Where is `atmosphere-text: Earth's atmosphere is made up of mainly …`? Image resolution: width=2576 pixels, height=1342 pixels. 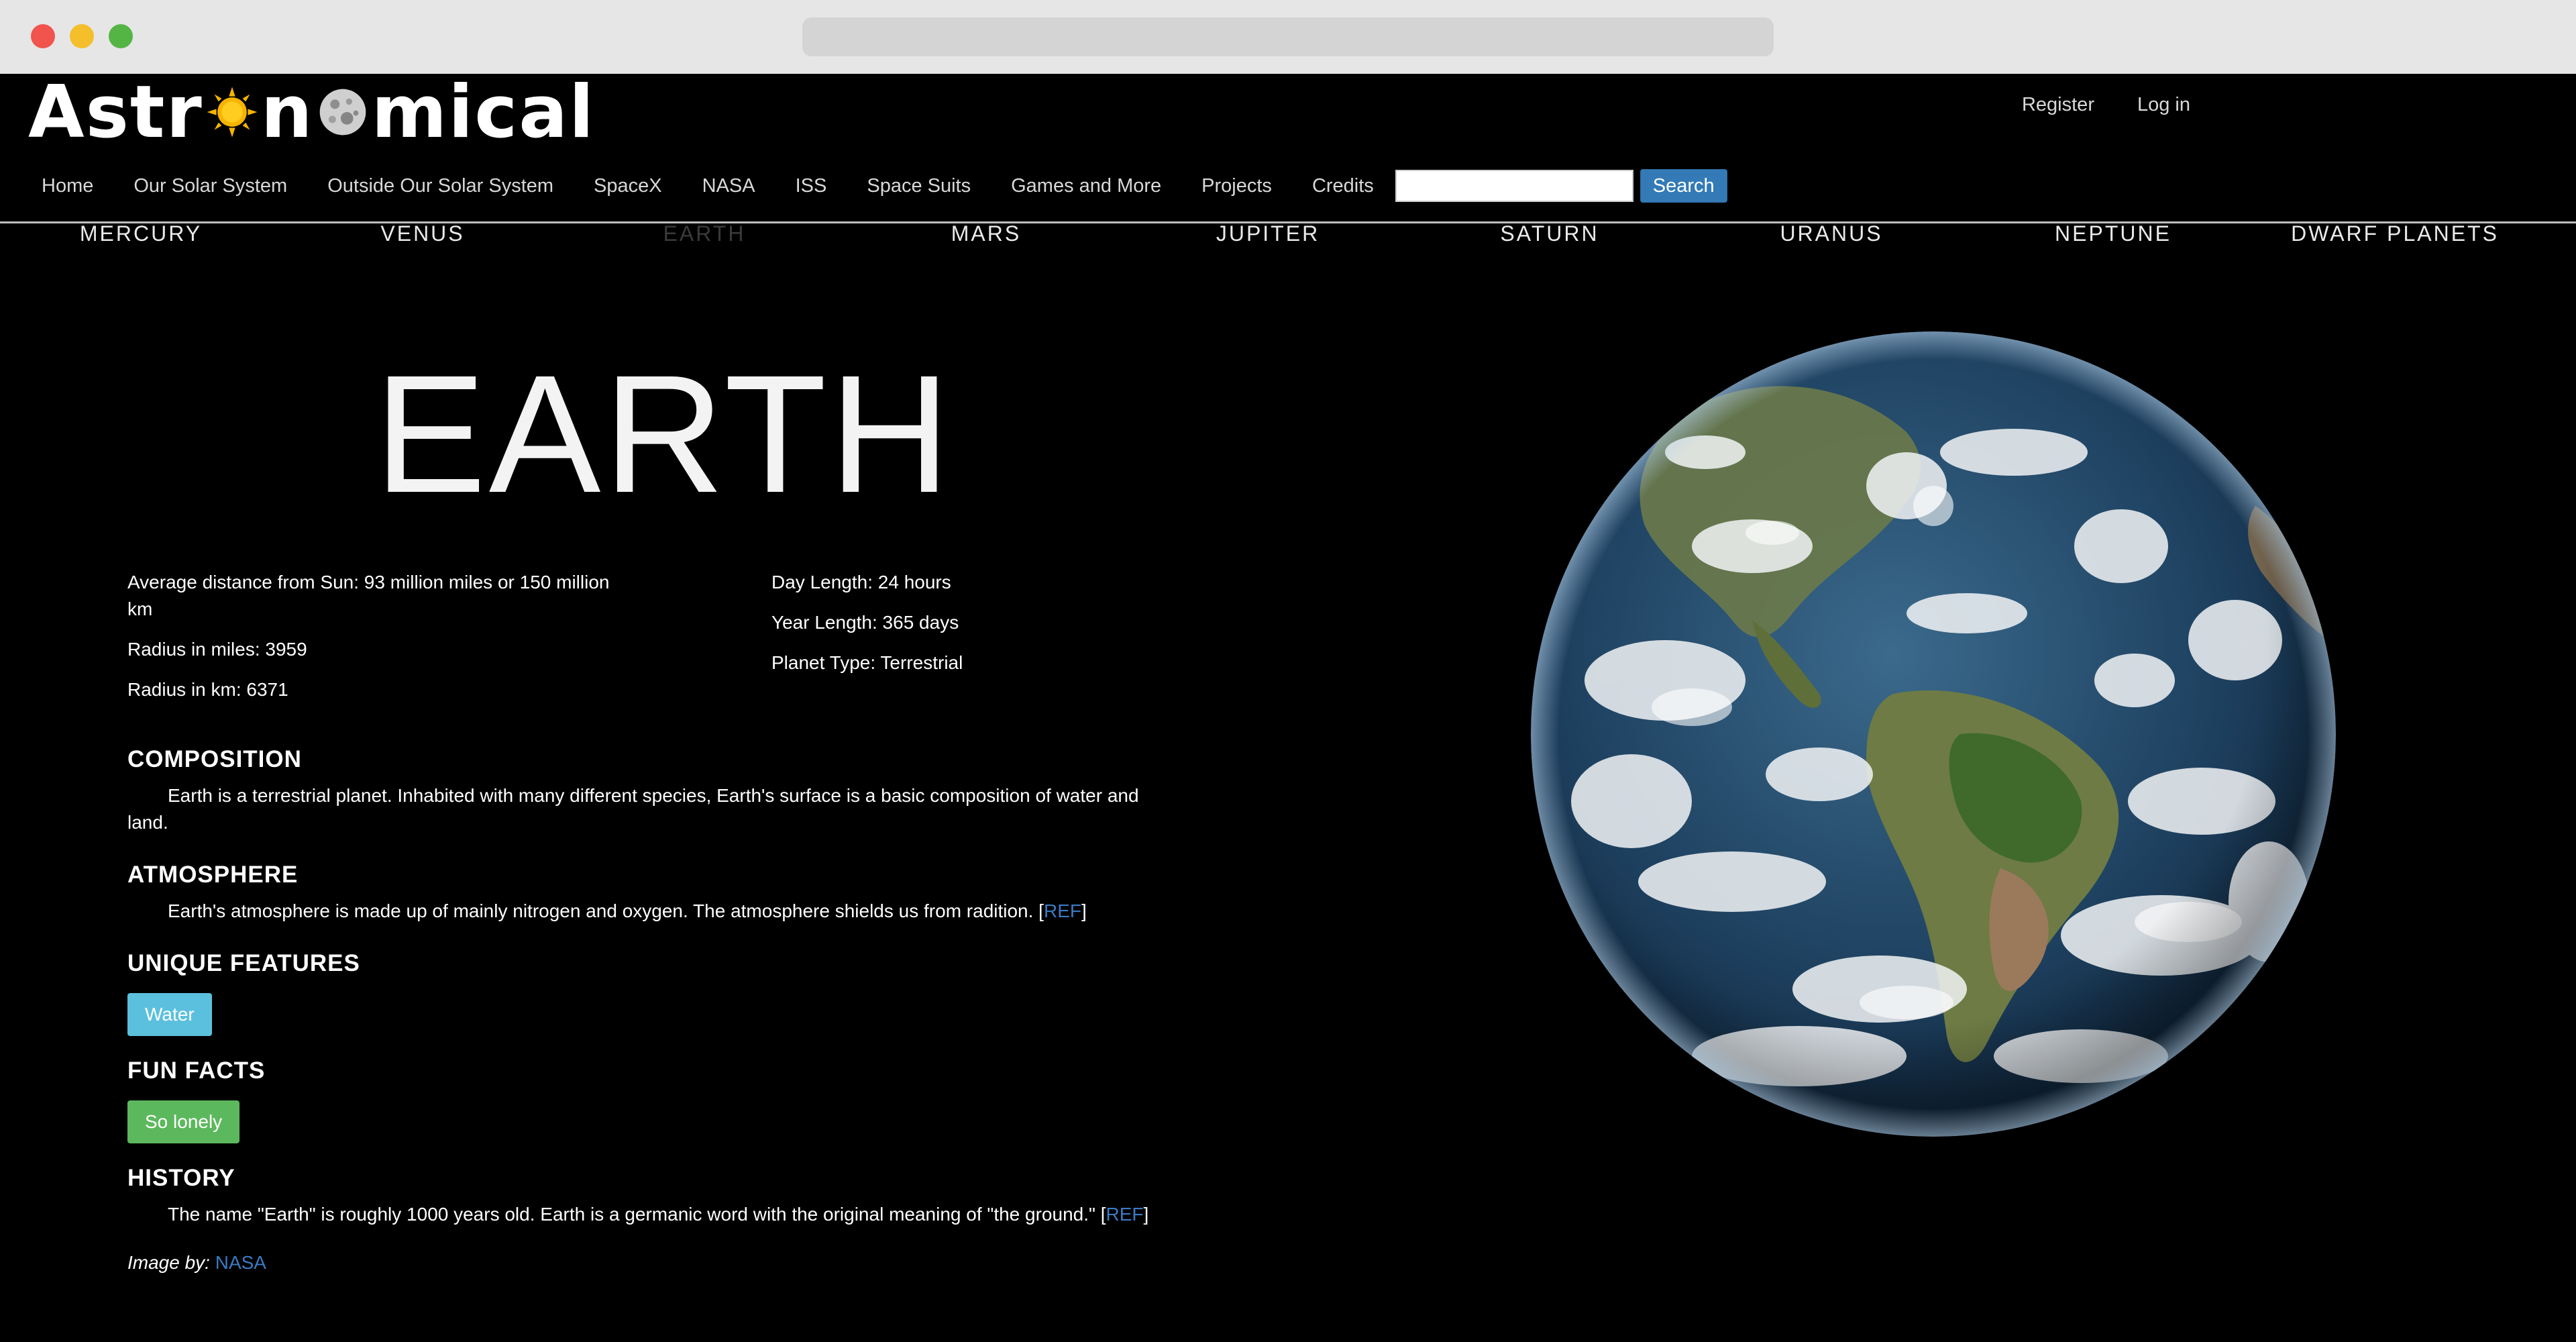
atmosphere-text: Earth's atmosphere is made up of mainly … is located at coordinates (606, 911).